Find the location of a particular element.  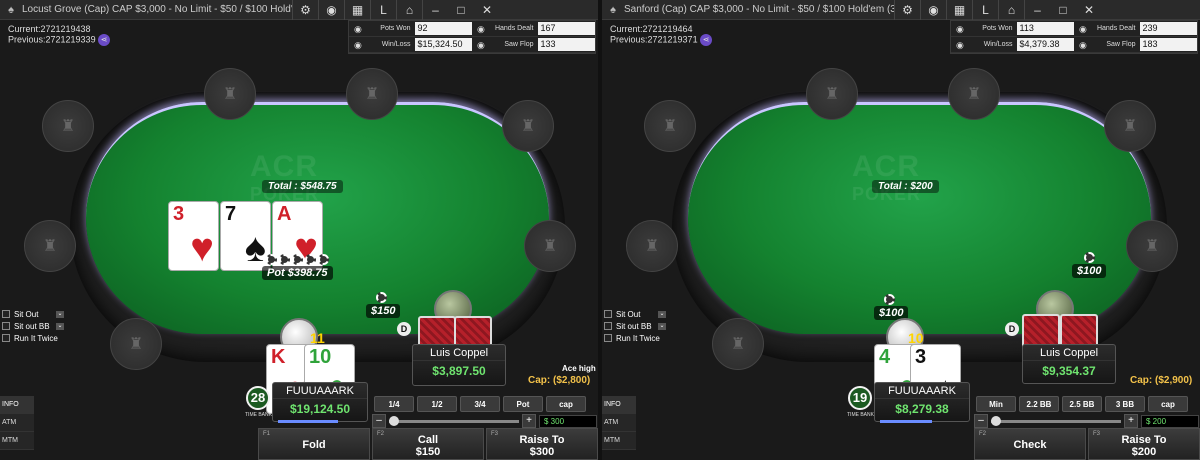

size-button-quarter: 1/4 is located at coordinates (394, 404).